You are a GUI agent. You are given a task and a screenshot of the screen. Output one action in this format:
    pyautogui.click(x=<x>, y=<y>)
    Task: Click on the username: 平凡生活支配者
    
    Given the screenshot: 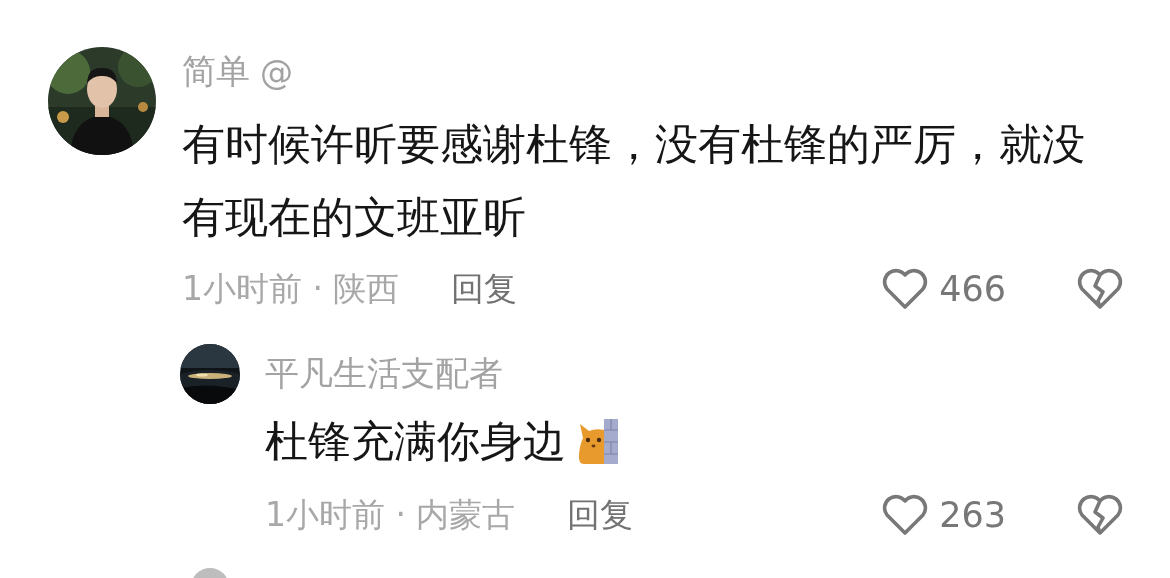 What is the action you would take?
    pyautogui.click(x=384, y=374)
    